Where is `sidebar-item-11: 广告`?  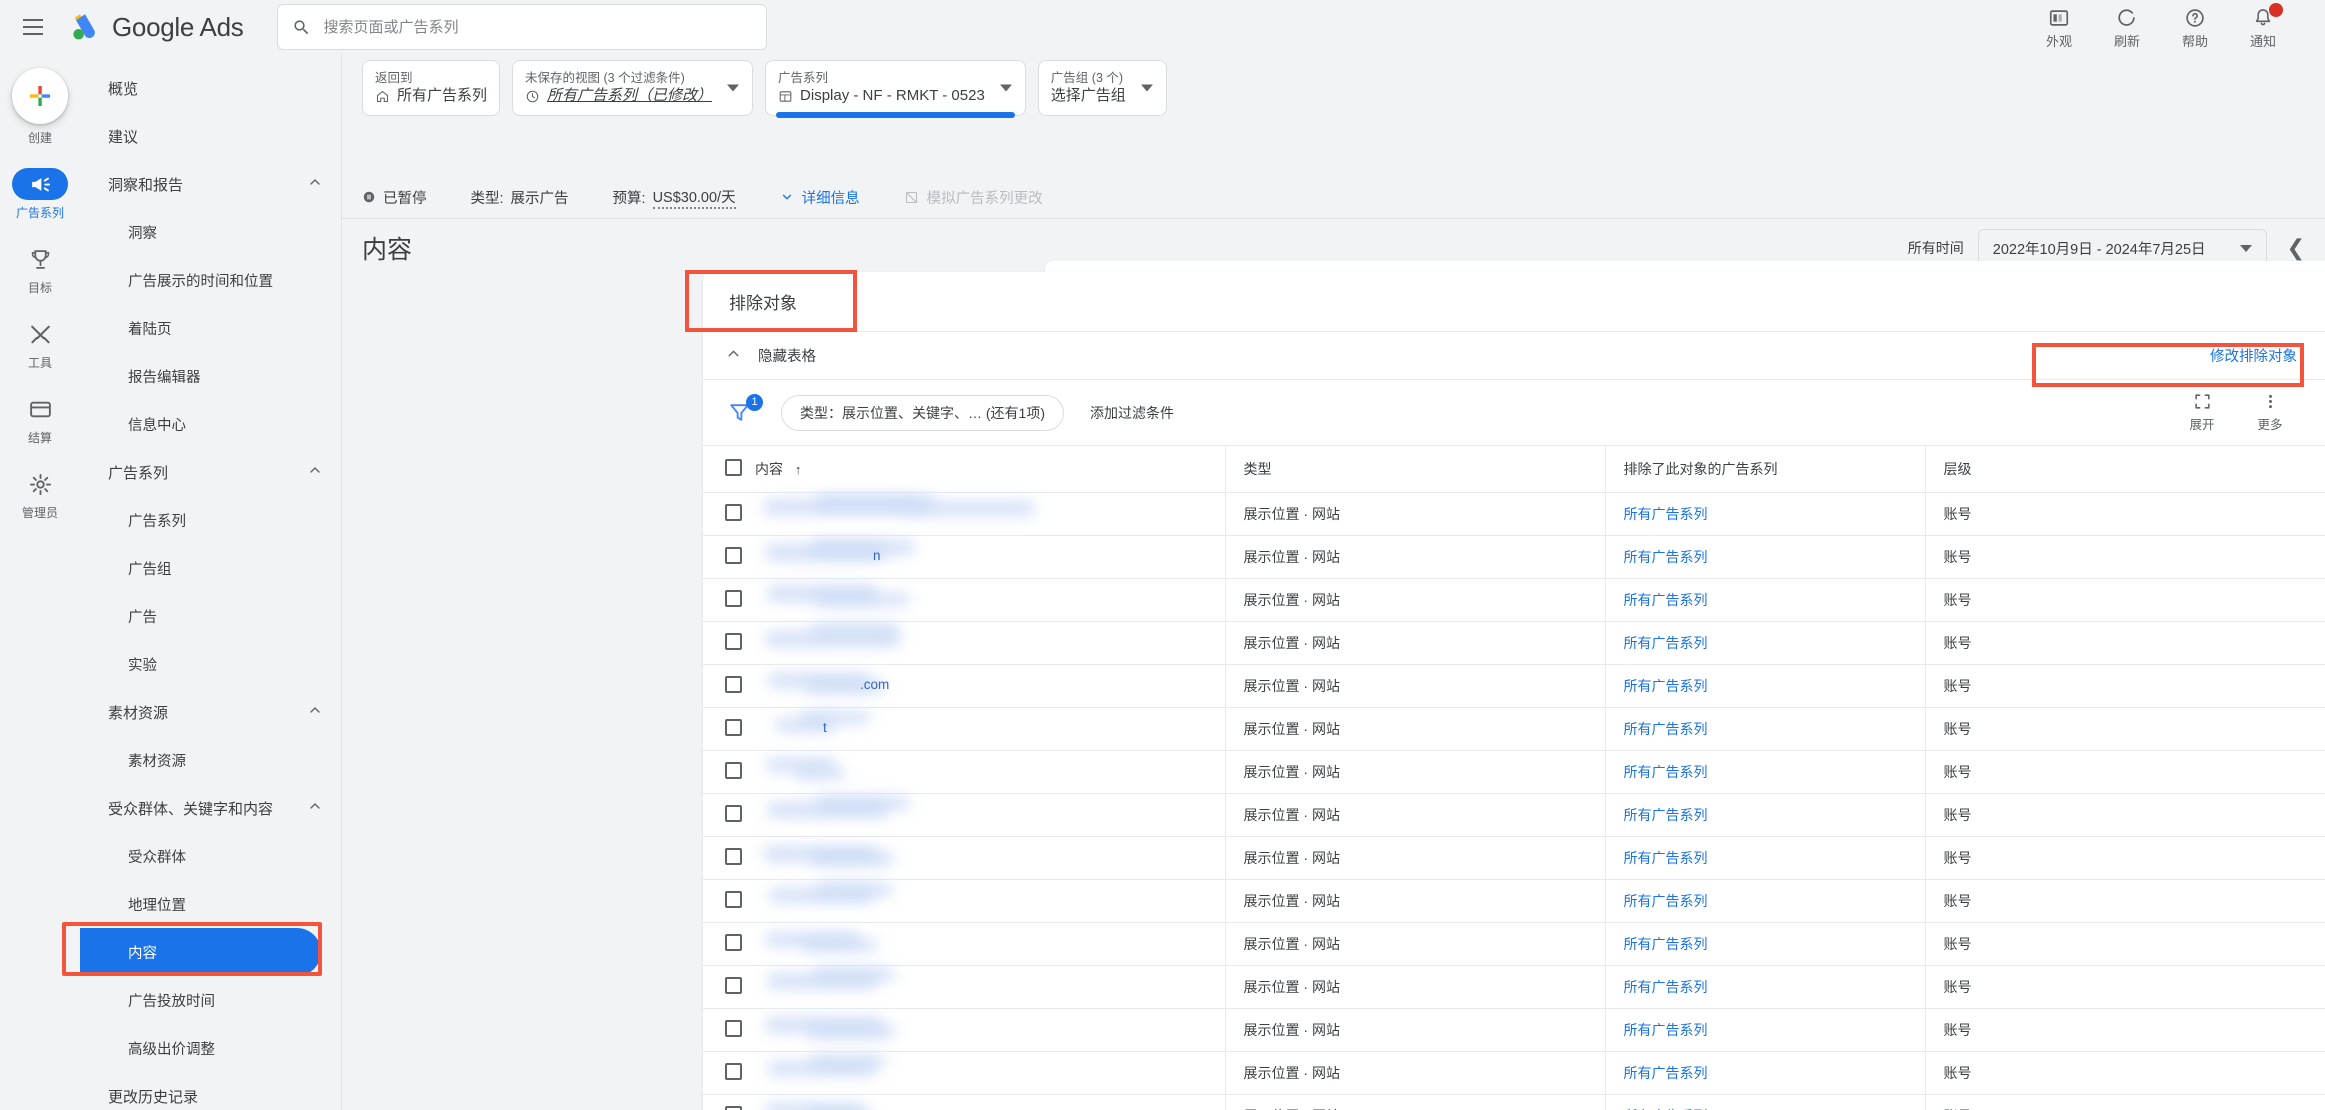
sidebar-item-11: 广告 is located at coordinates (210, 616).